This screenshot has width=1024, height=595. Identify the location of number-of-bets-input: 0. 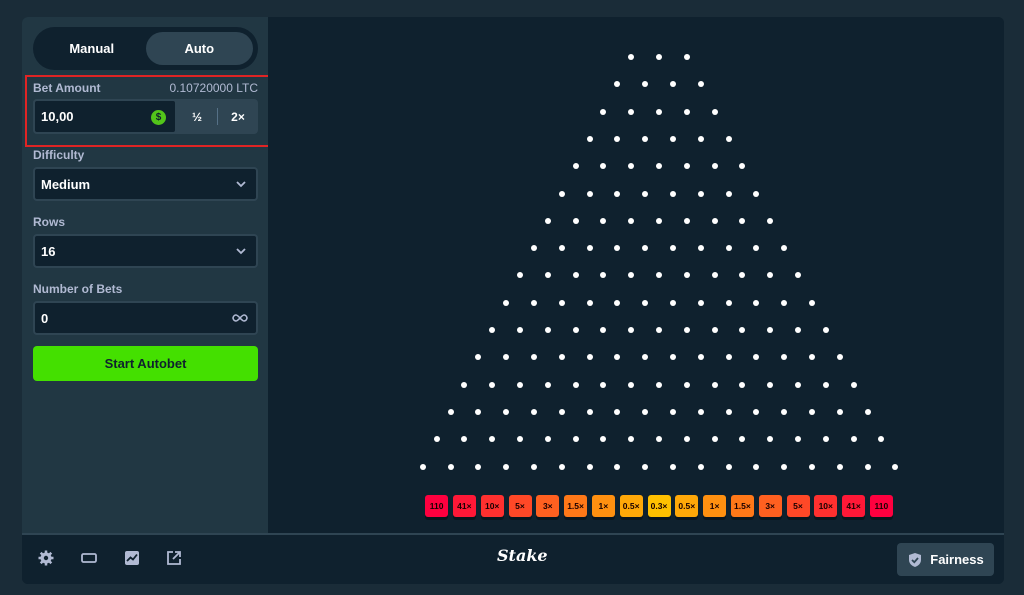
(145, 318).